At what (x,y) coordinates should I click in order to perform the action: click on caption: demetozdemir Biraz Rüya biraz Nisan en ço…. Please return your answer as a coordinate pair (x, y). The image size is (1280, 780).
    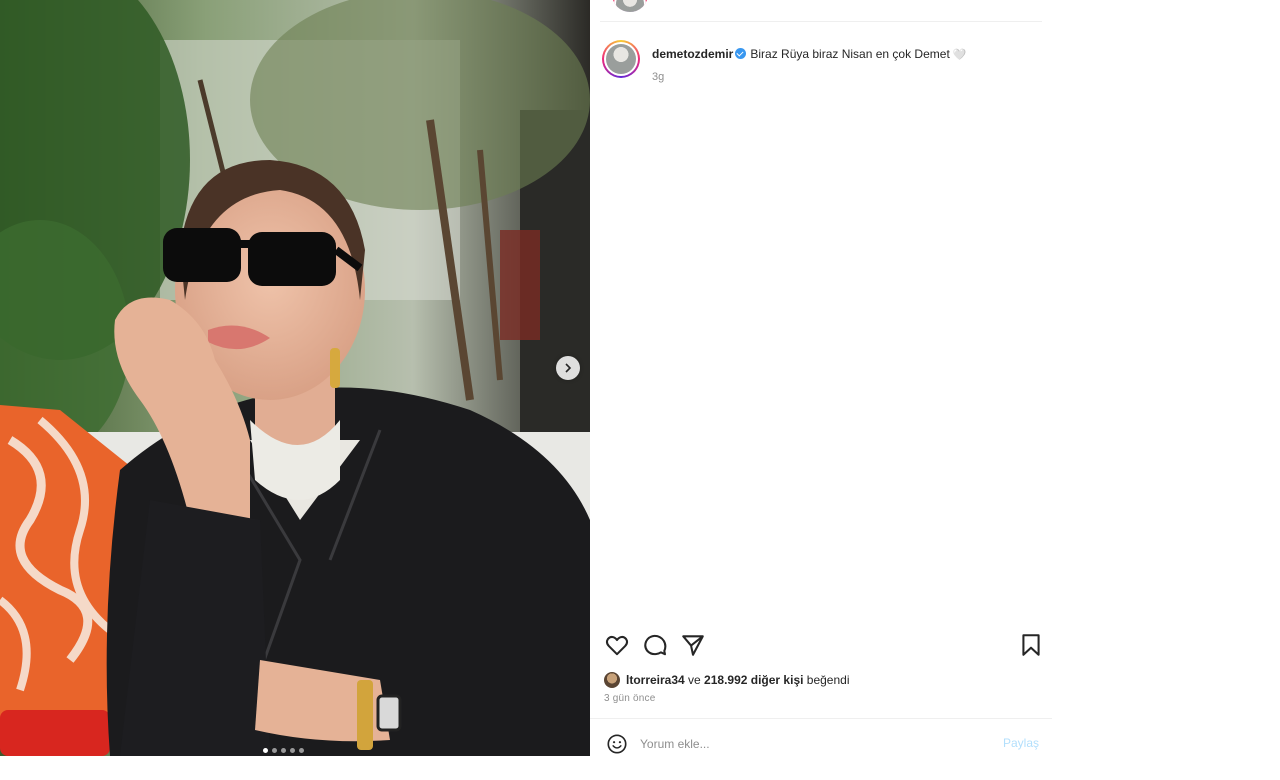
    Looking at the image, I should click on (784, 62).